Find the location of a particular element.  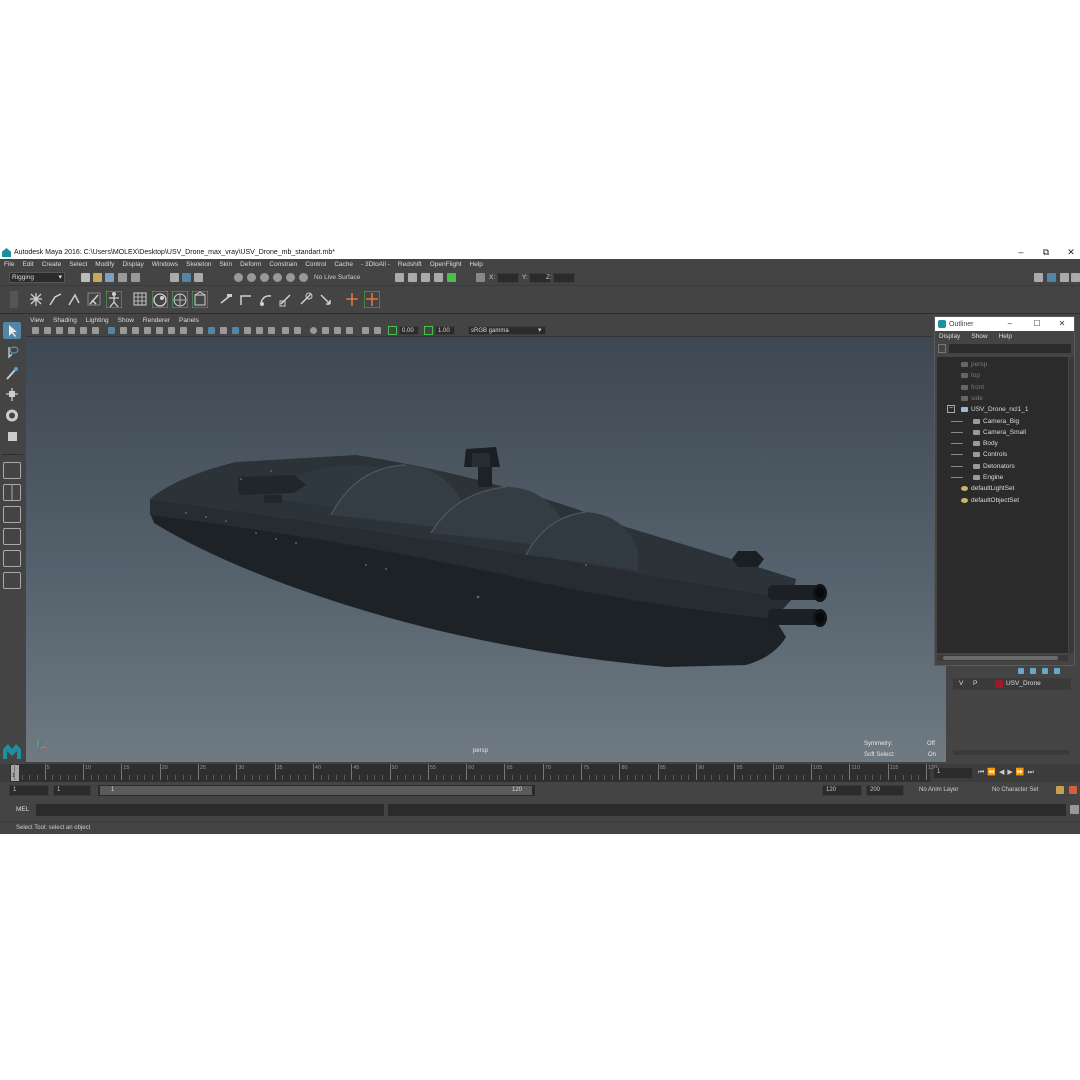

bind-skin-icon is located at coordinates (94, 299).